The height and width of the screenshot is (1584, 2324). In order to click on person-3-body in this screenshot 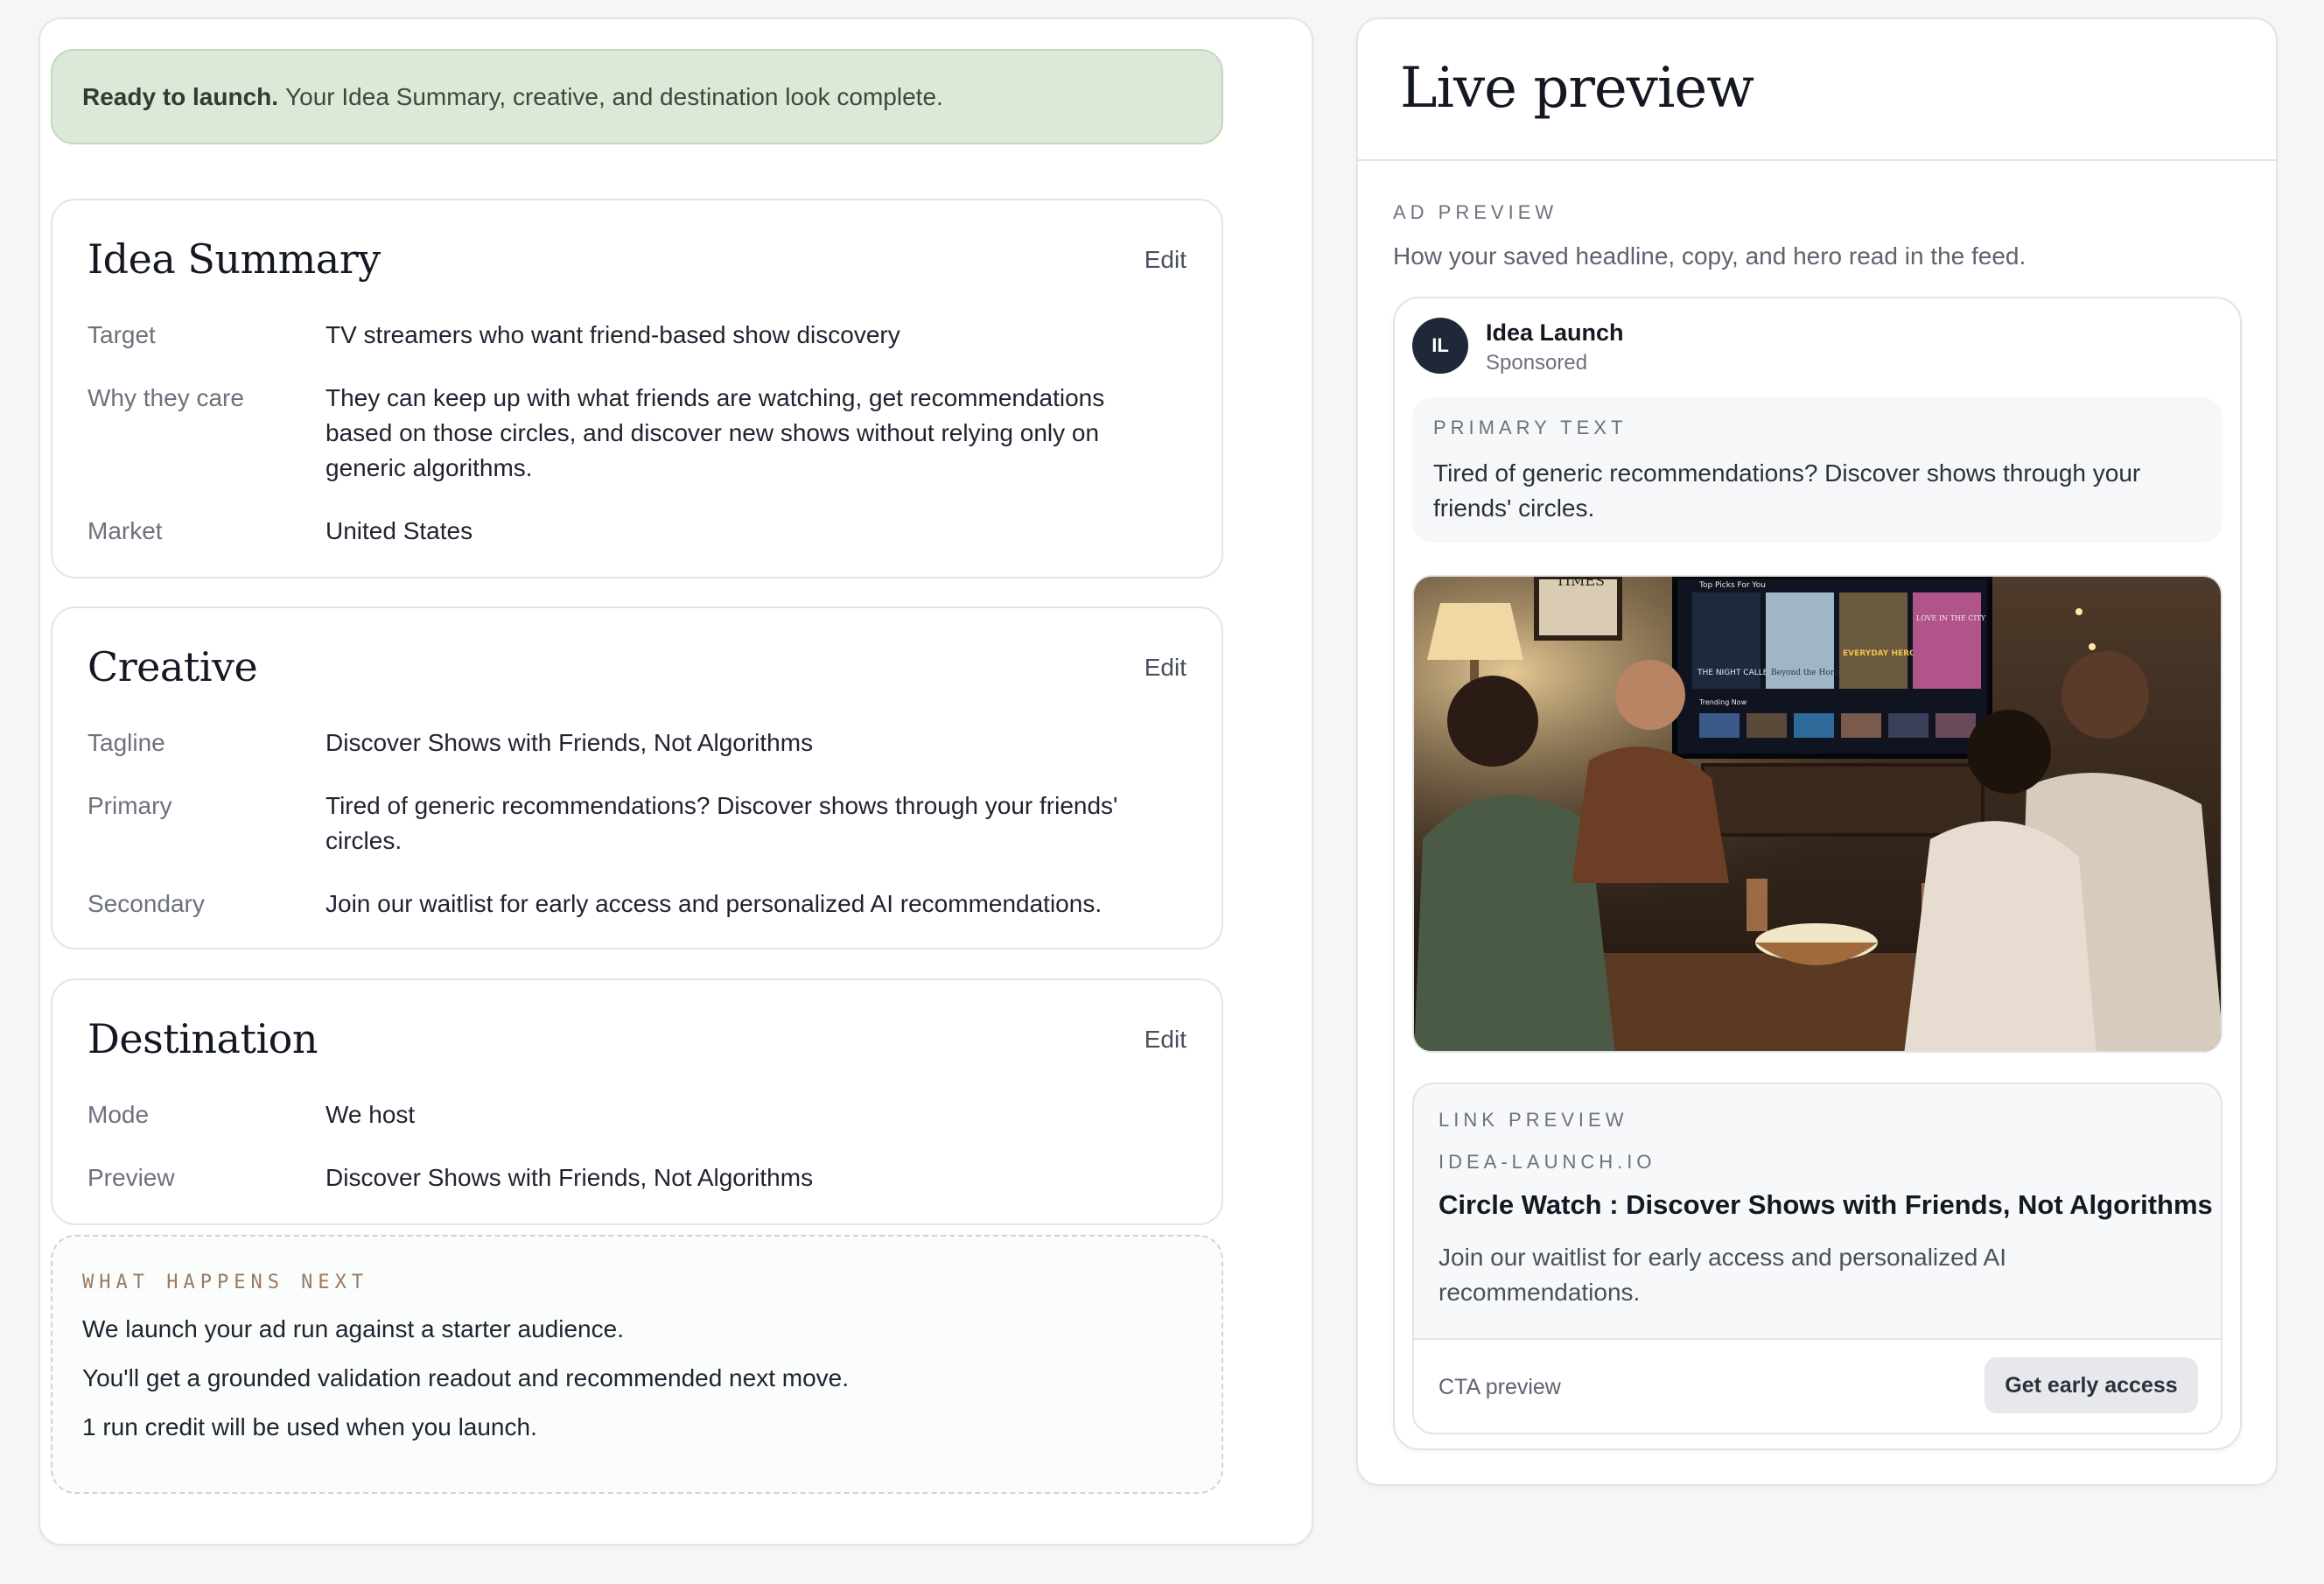, I will do `click(2000, 936)`.